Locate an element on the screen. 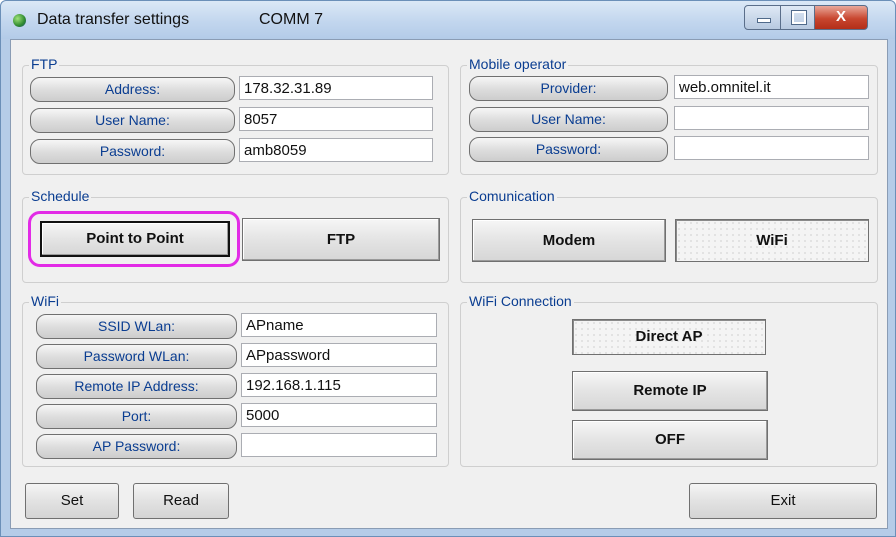  minimize-button is located at coordinates (763, 17).